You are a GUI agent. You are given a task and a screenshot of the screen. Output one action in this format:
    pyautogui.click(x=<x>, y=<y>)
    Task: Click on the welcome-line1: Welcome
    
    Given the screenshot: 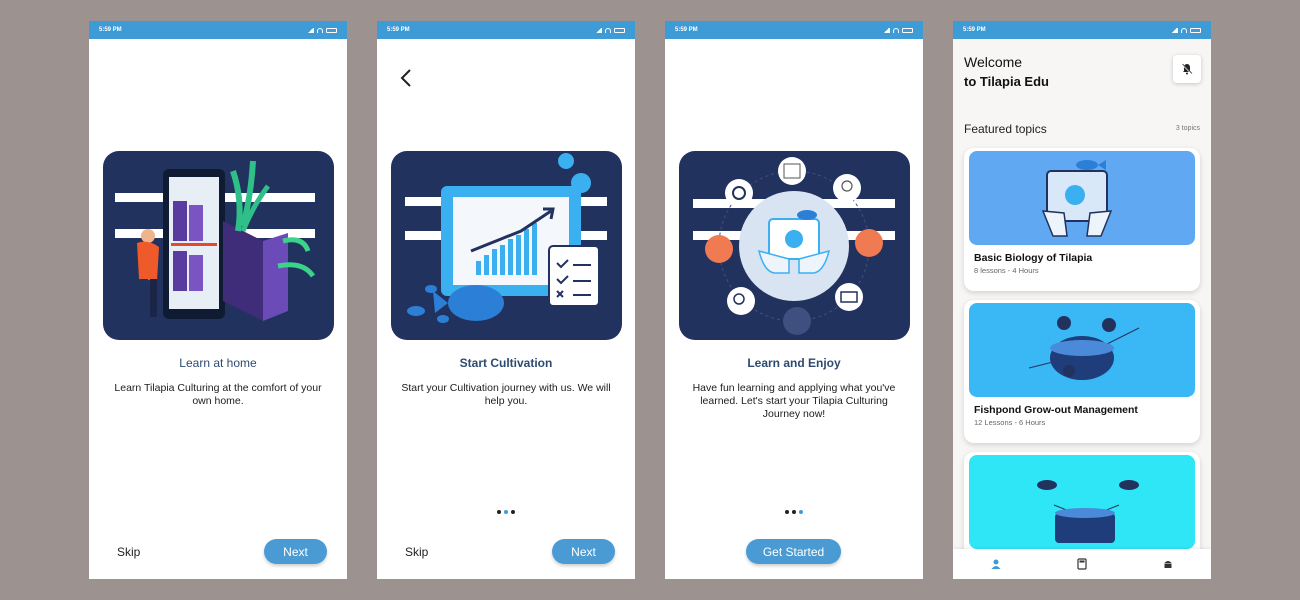 What is the action you would take?
    pyautogui.click(x=993, y=62)
    